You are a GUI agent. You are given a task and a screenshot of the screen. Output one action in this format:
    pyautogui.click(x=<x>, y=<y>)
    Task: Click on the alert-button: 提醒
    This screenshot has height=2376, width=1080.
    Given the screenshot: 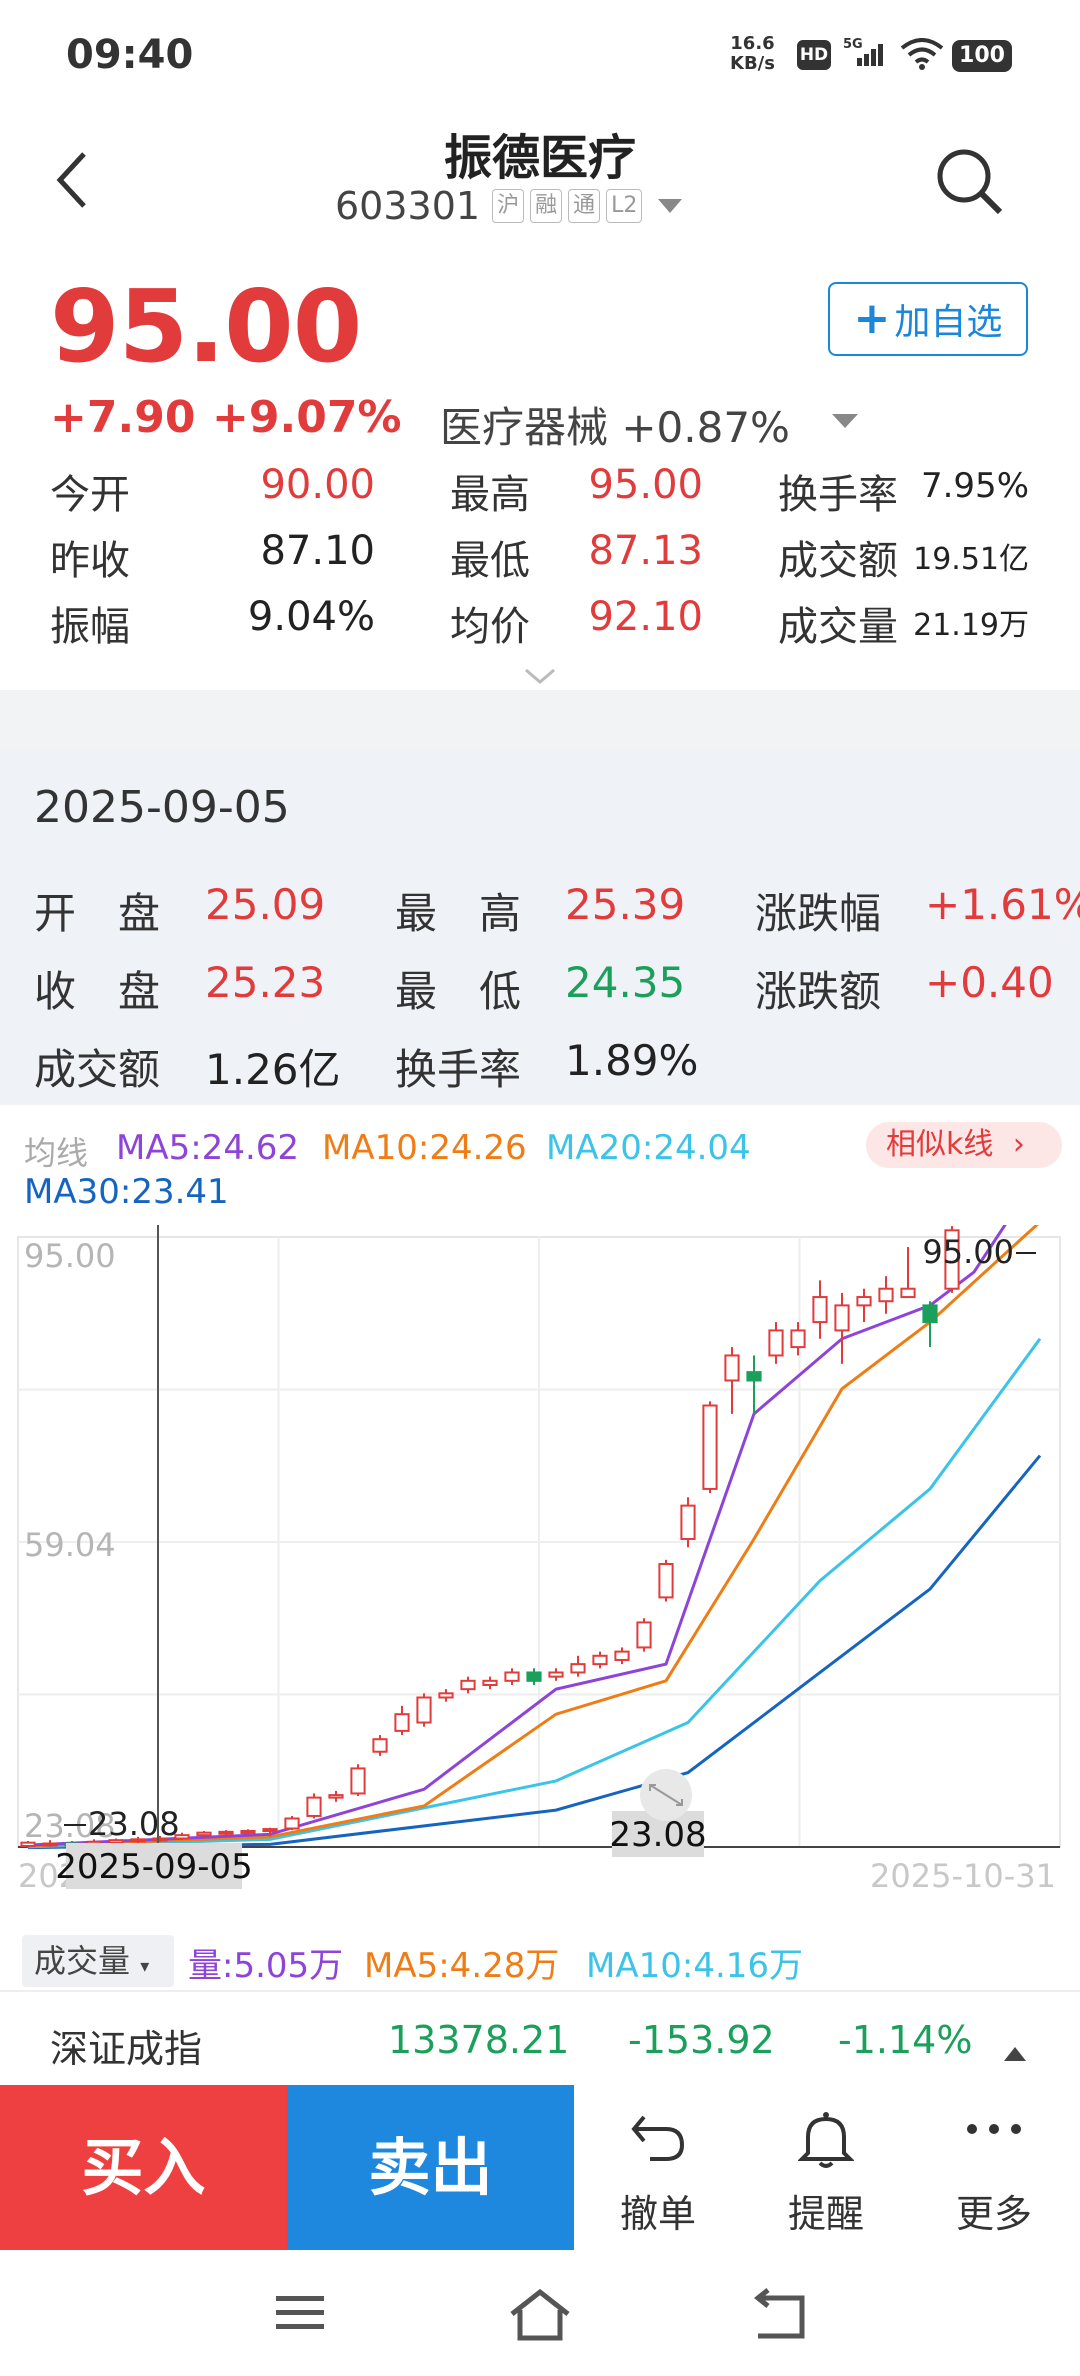 What is the action you would take?
    pyautogui.click(x=826, y=2167)
    